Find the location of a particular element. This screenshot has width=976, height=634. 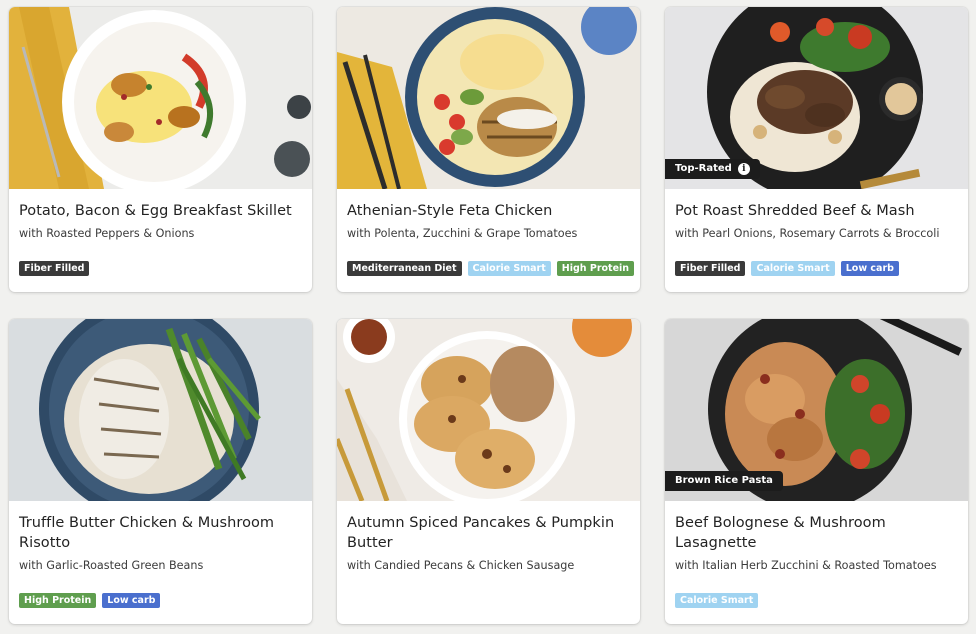

badge-label: Brown Rice Pasta is located at coordinates (724, 480).